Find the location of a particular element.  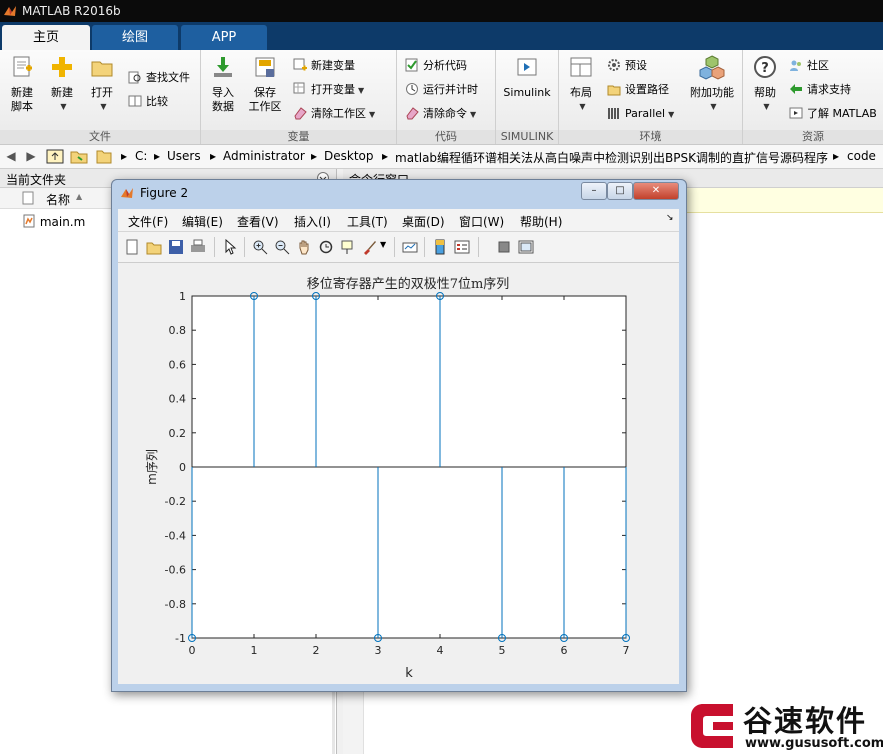

tab-plots: 绘图 is located at coordinates (135, 37).